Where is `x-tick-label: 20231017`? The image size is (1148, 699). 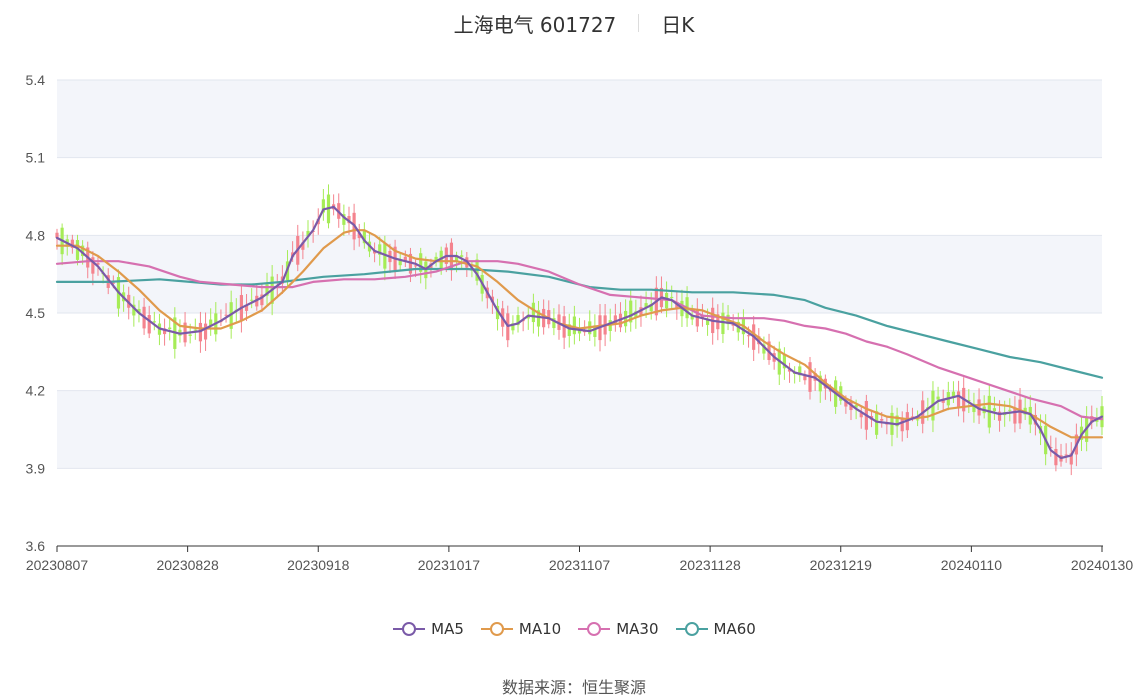
x-tick-label: 20231017 is located at coordinates (449, 565).